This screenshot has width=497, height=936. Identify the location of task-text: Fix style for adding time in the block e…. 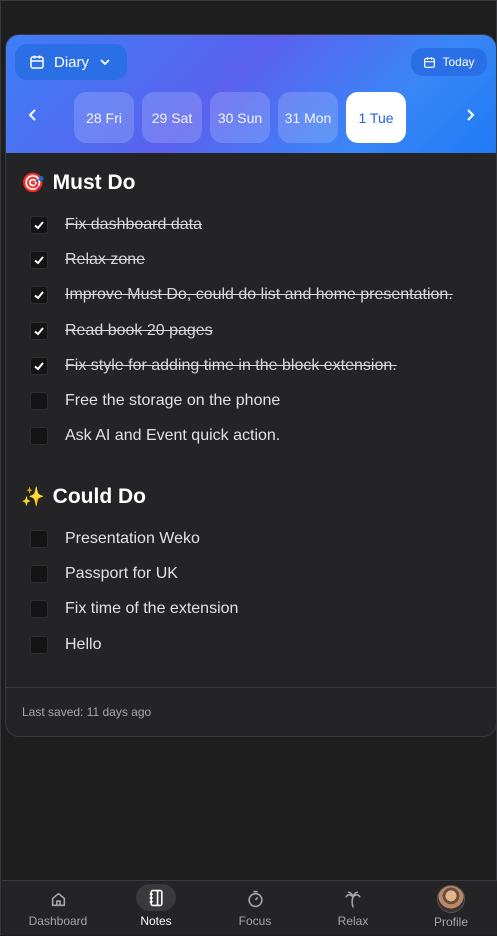
(231, 366).